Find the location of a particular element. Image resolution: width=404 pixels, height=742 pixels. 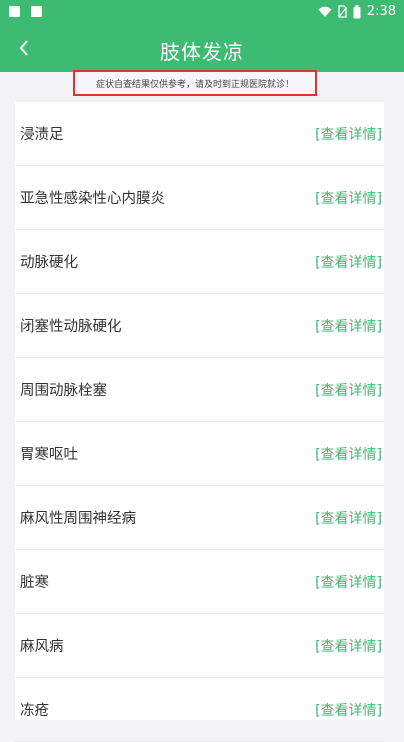

list-item: 亚急性感染性心内膜炎 [查看详情] is located at coordinates (199, 198).